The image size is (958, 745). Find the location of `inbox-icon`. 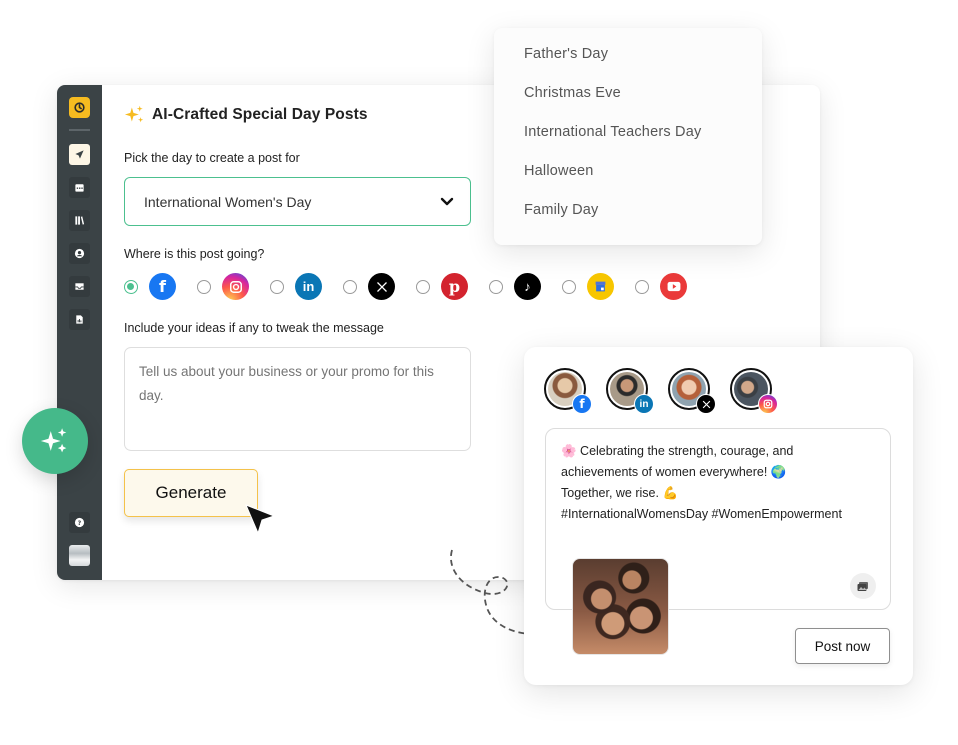

inbox-icon is located at coordinates (79, 286).